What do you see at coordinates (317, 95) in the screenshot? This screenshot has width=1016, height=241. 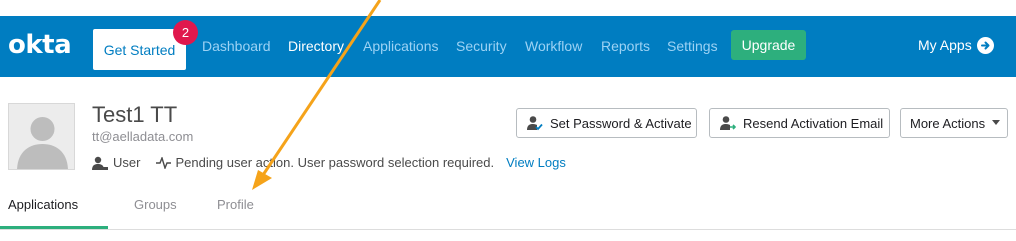 I see `annotation-arrow-icon` at bounding box center [317, 95].